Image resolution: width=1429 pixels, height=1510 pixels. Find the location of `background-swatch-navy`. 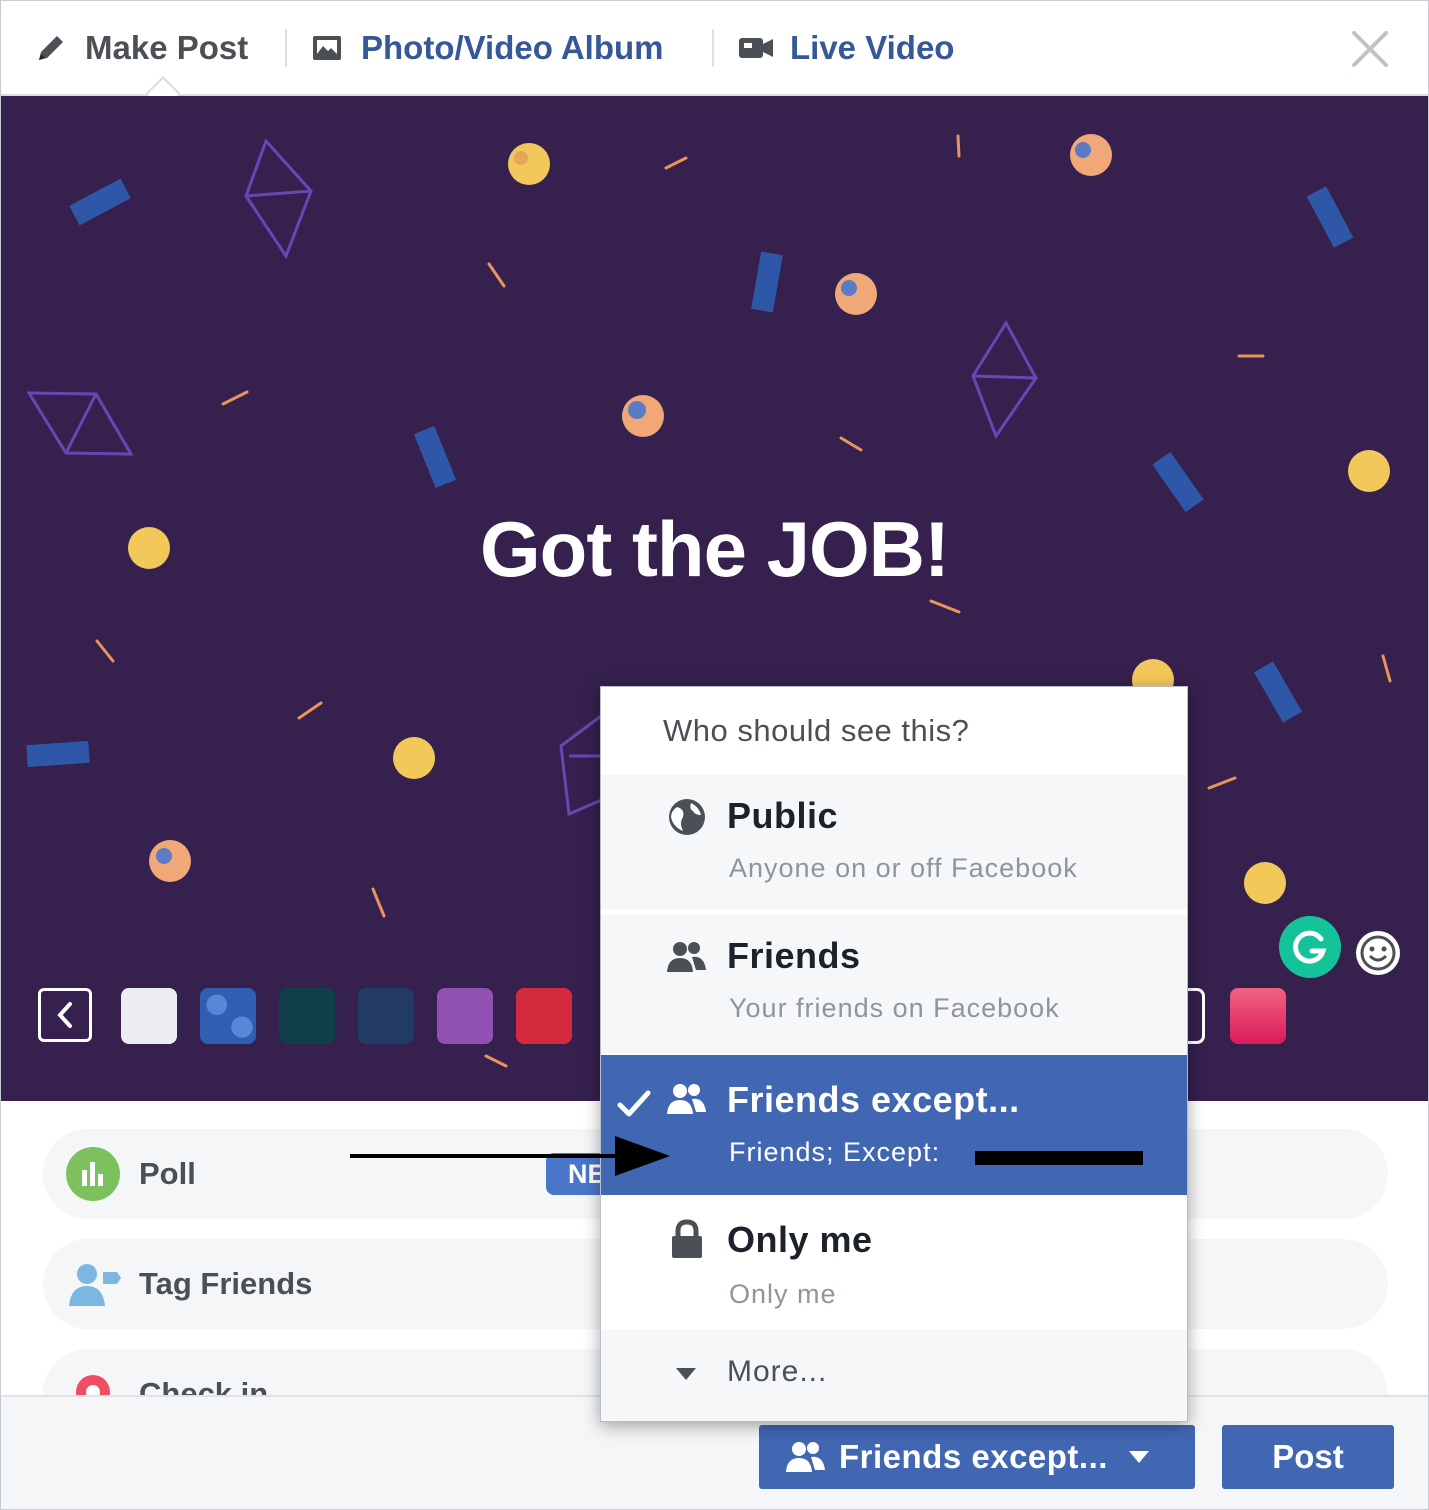

background-swatch-navy is located at coordinates (386, 1016).